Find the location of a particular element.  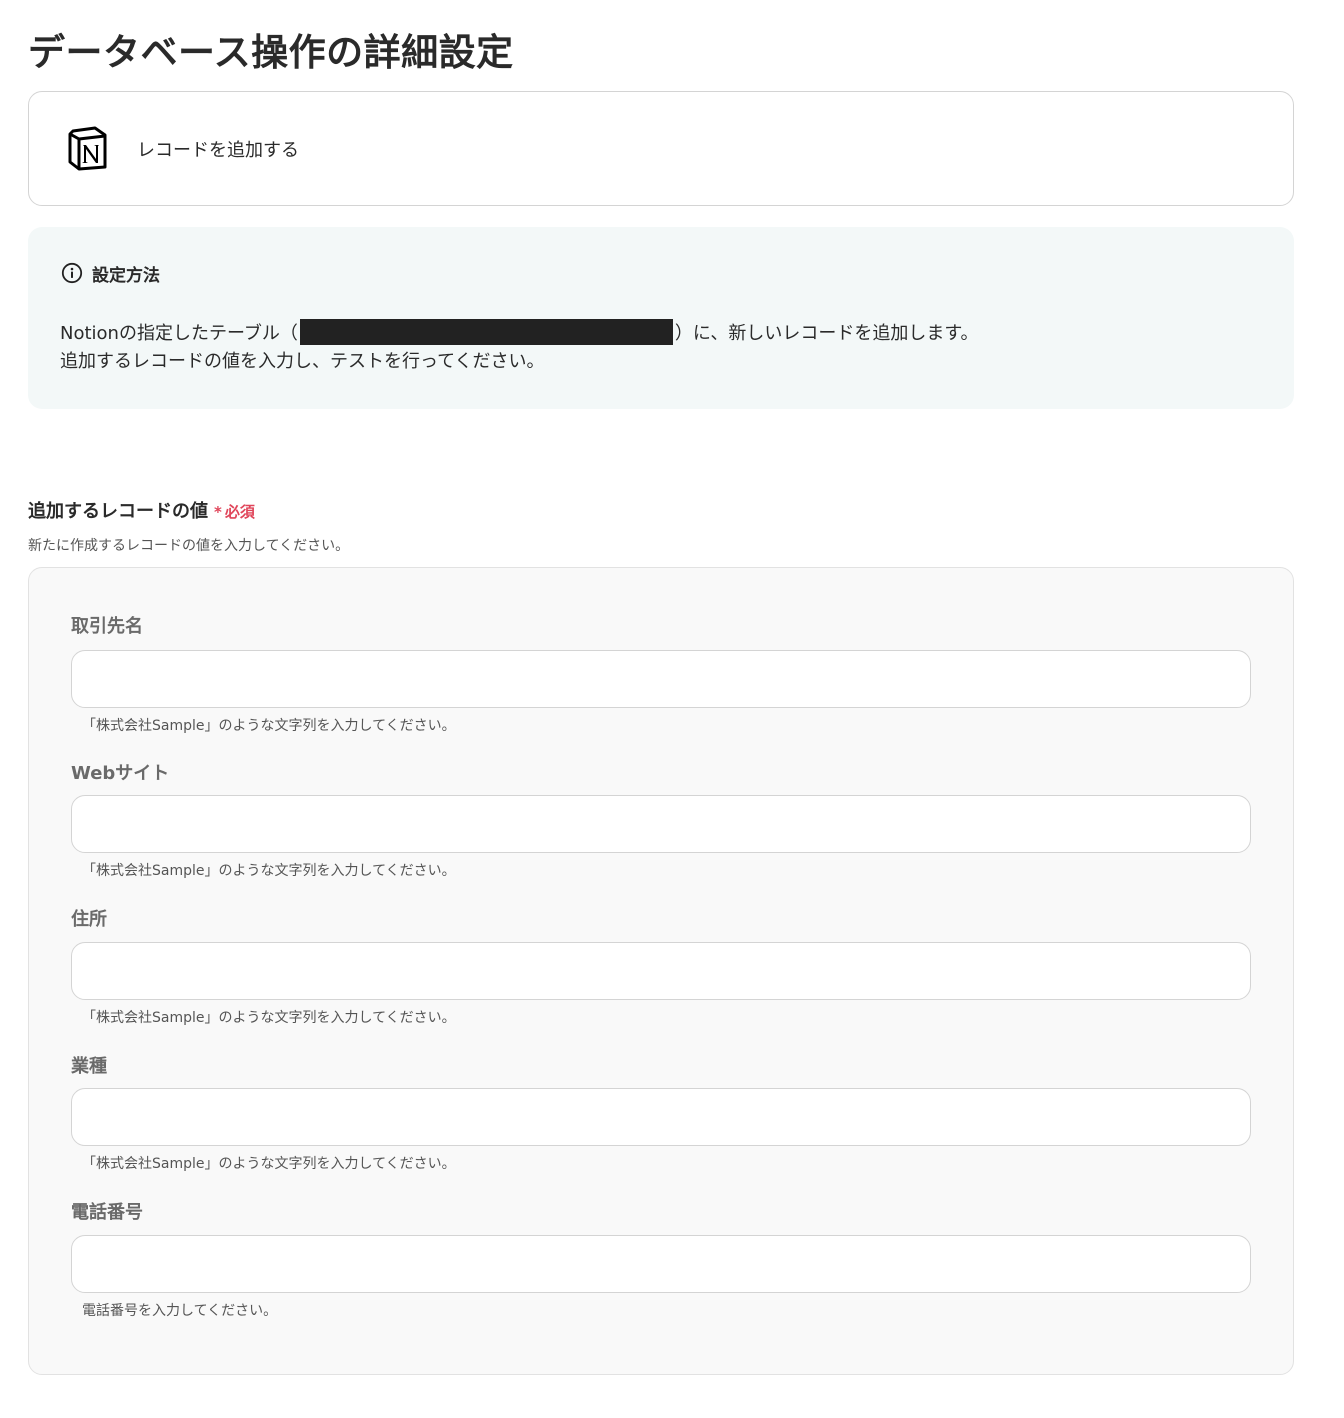

notion-logo-icon is located at coordinates (87, 148).